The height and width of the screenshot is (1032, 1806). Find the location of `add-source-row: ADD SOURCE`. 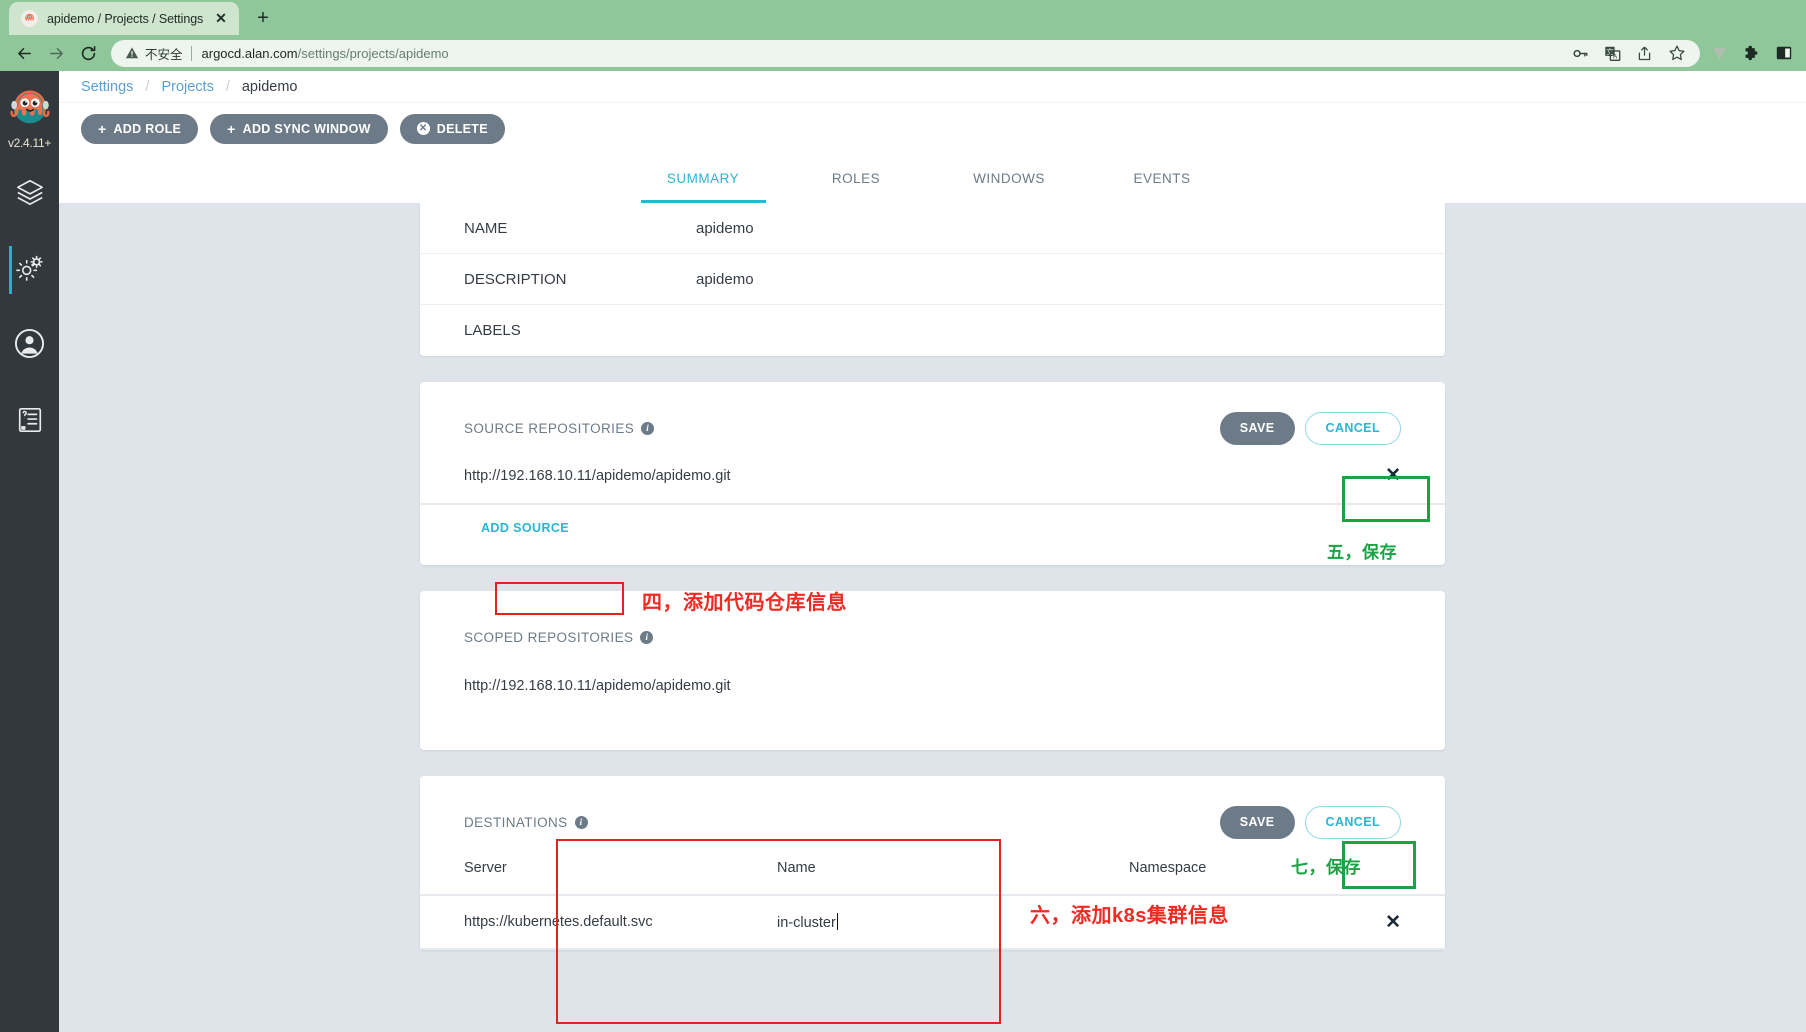

add-source-row: ADD SOURCE is located at coordinates (932, 535).